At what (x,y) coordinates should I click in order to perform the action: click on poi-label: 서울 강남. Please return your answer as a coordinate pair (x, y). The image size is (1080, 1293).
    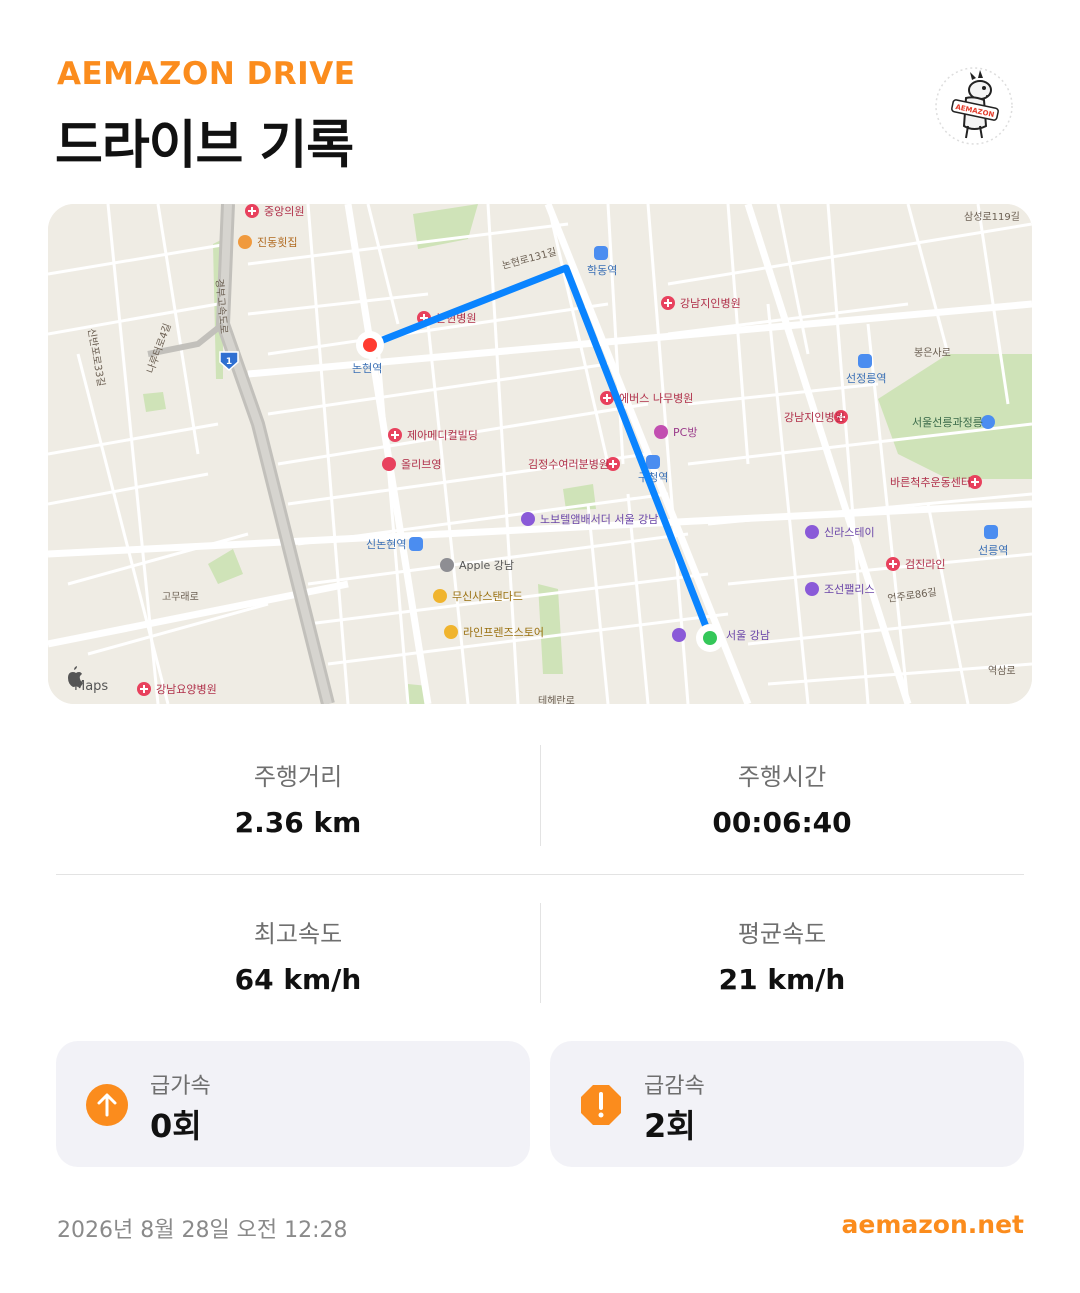
    Looking at the image, I should click on (748, 635).